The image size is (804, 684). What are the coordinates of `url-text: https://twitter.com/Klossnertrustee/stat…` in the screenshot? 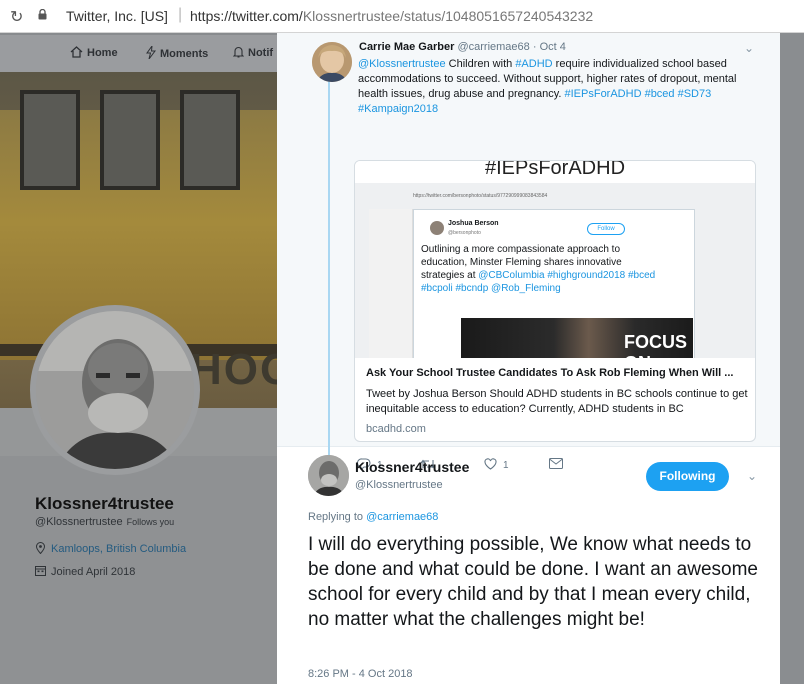 It's located at (391, 16).